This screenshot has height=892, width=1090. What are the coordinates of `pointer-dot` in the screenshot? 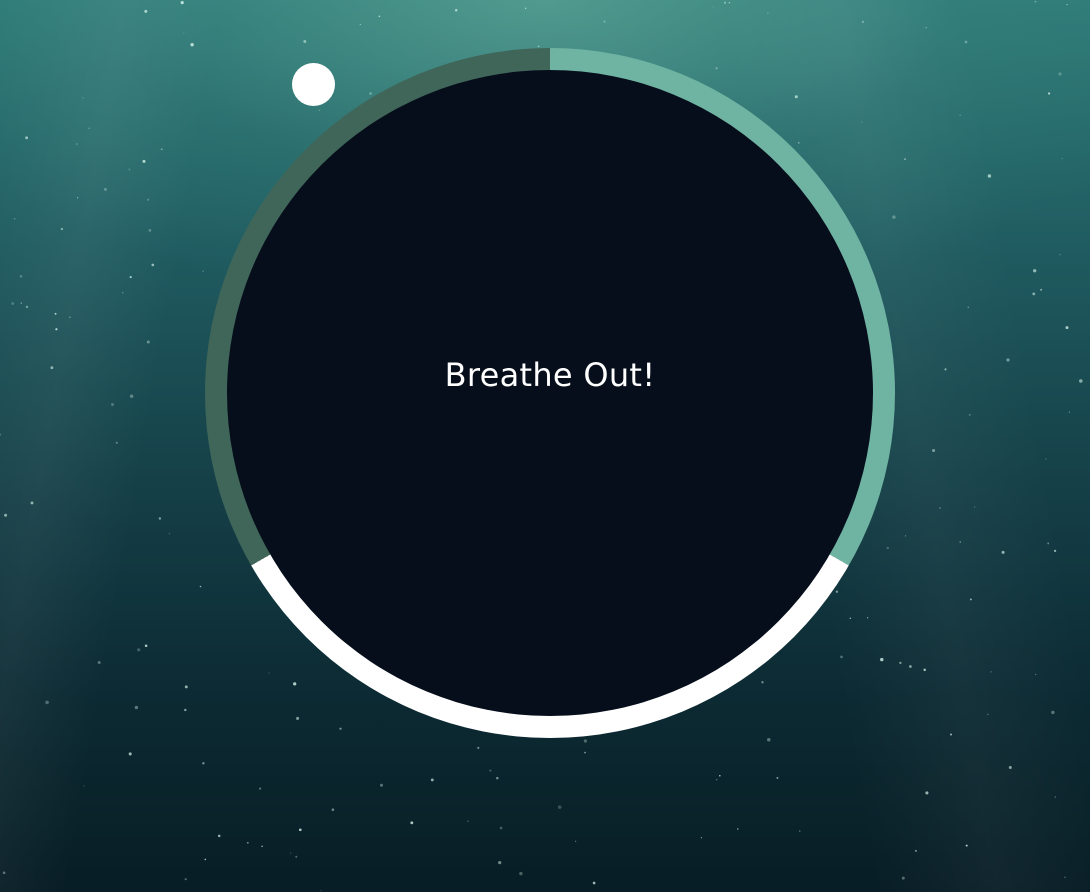 It's located at (313, 84).